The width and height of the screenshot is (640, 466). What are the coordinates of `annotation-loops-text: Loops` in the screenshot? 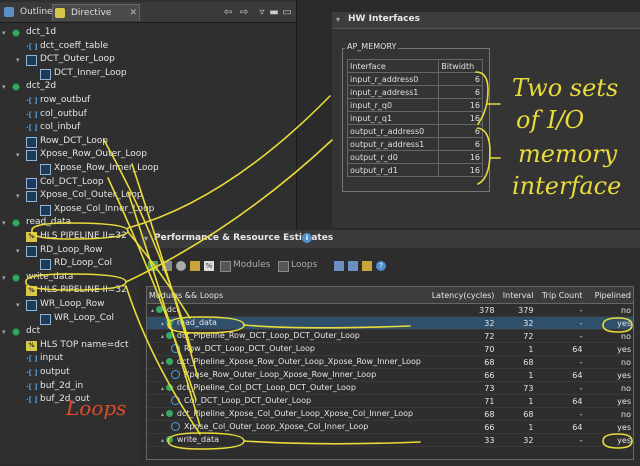 It's located at (96, 408).